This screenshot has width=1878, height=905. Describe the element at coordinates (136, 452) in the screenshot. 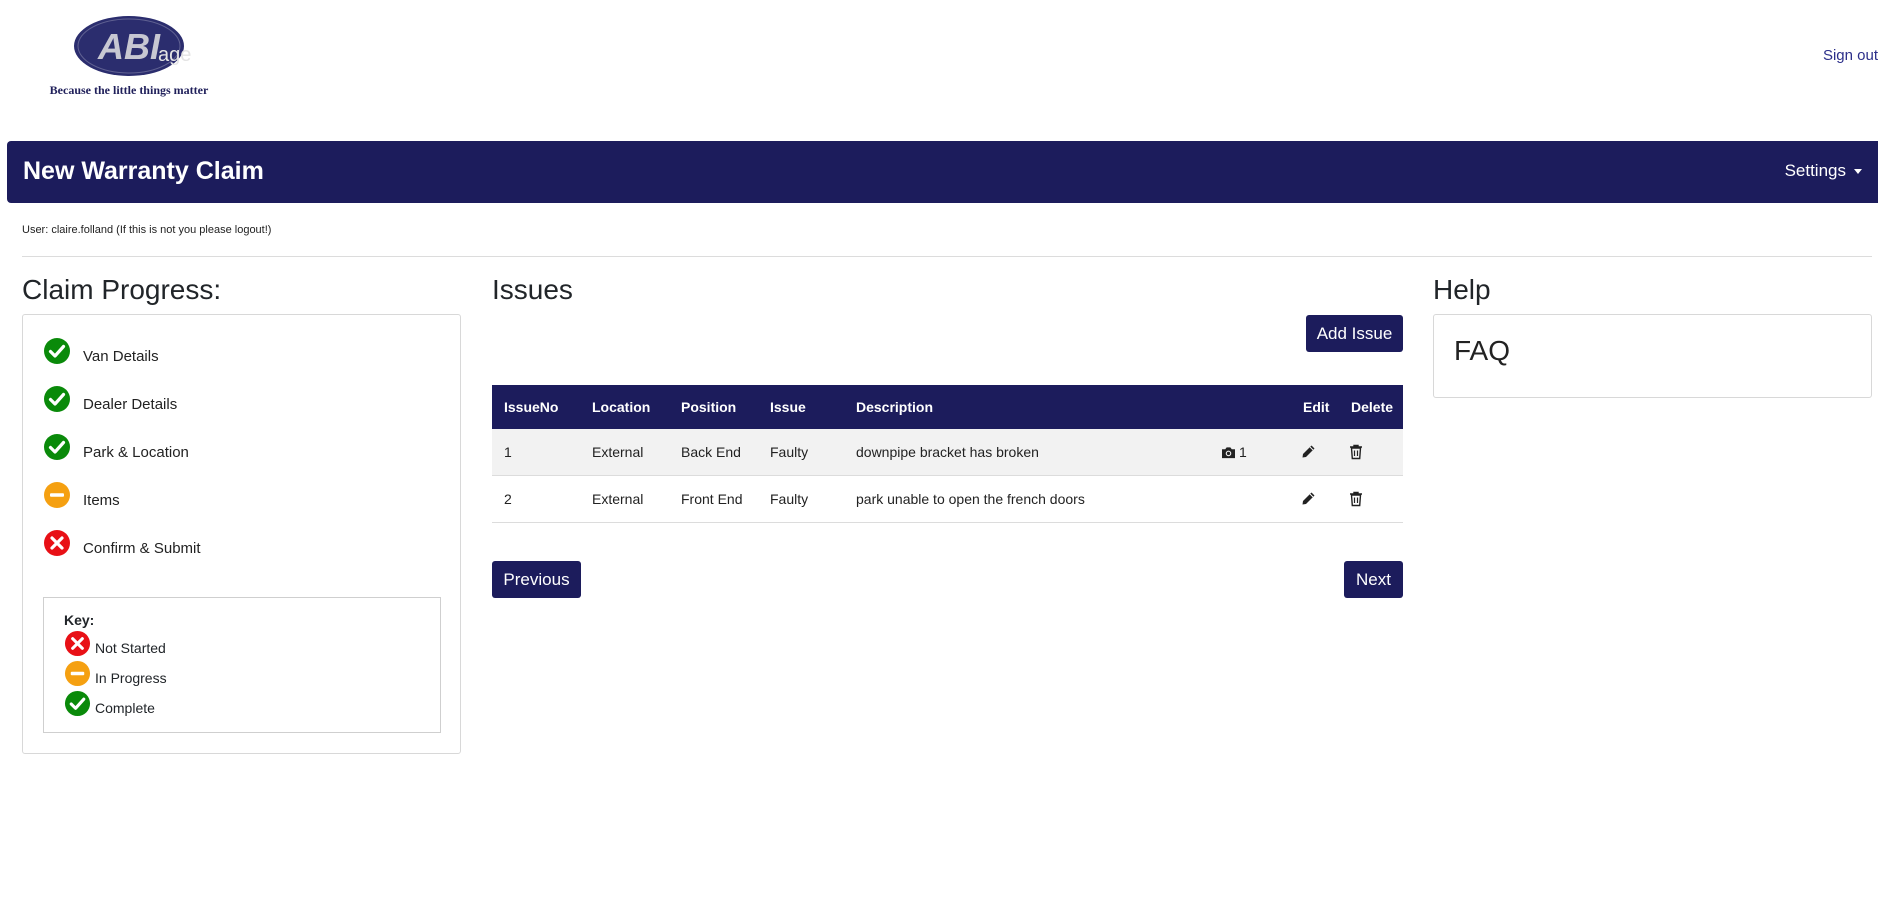

I see `step-label: Park & Location` at that location.